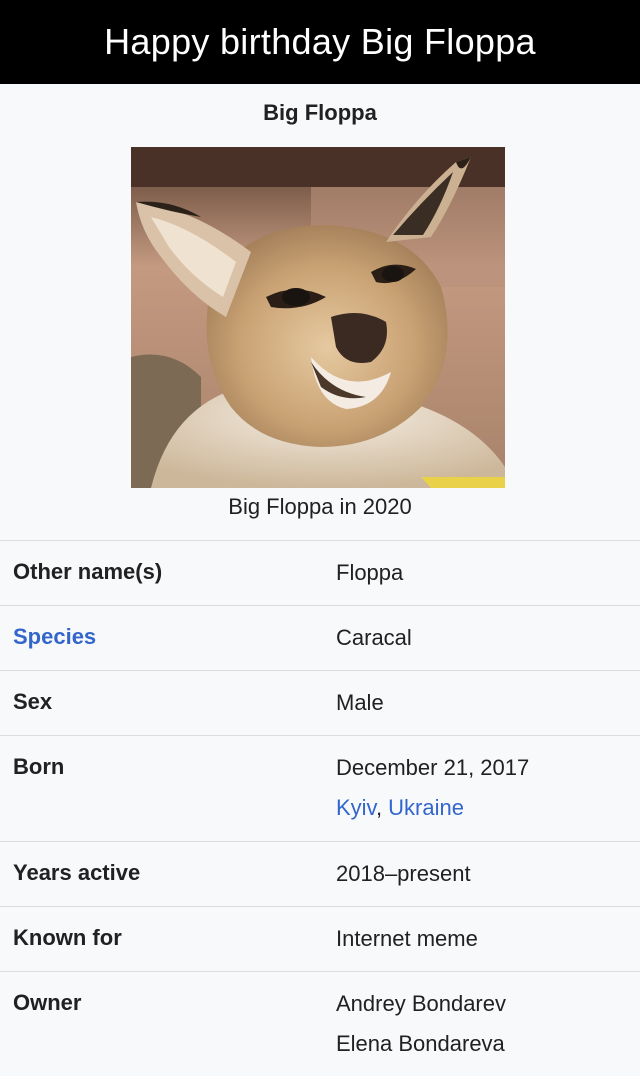  Describe the element at coordinates (360, 702) in the screenshot. I see `row-value-sex: Male` at that location.